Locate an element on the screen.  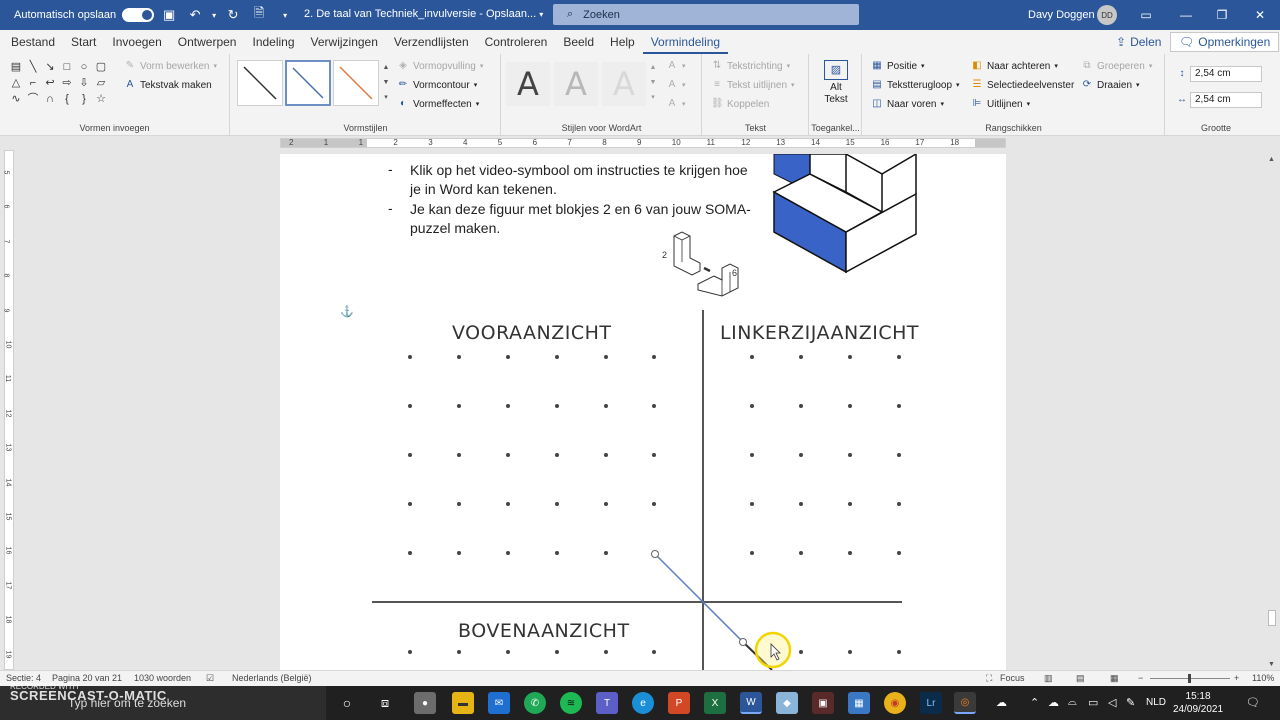
oval-shape-icon: ○ is located at coordinates (84, 67).